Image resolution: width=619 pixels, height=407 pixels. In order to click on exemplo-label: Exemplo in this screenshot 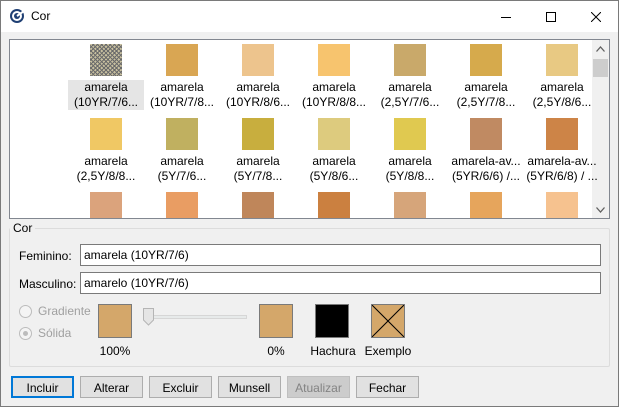, I will do `click(388, 351)`.